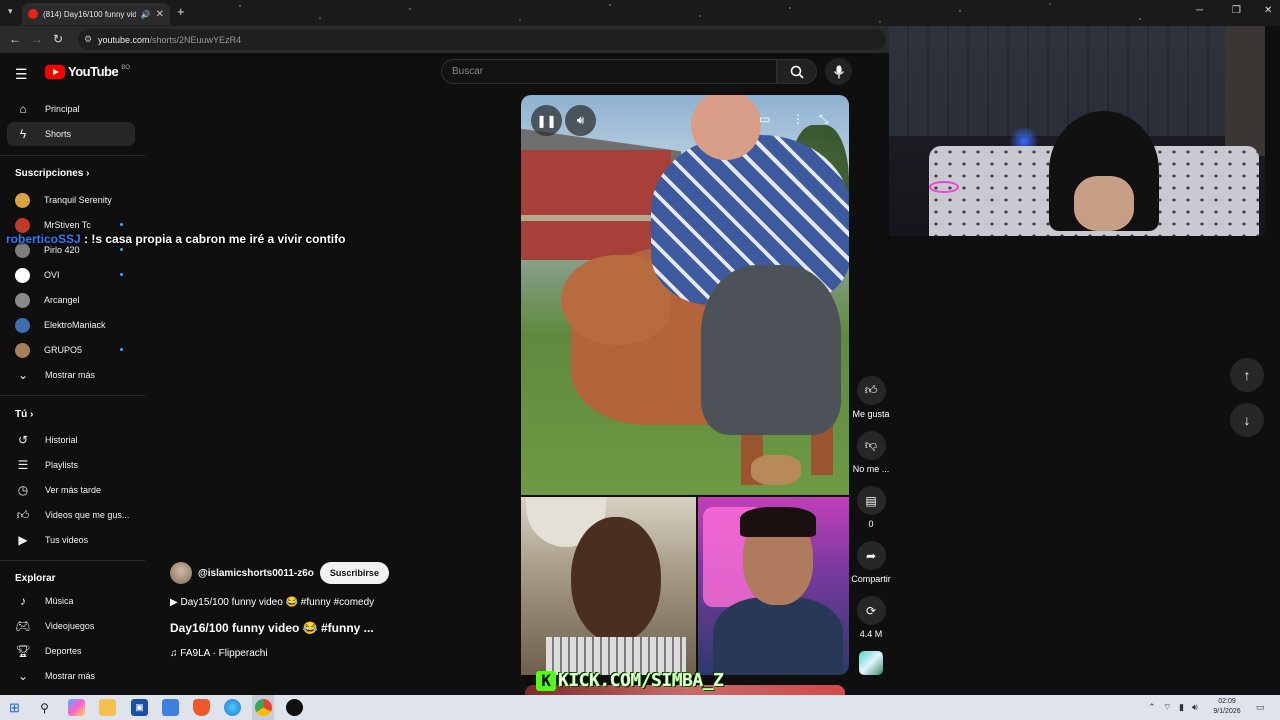  Describe the element at coordinates (294, 707) in the screenshot. I see `obs-icon` at that location.